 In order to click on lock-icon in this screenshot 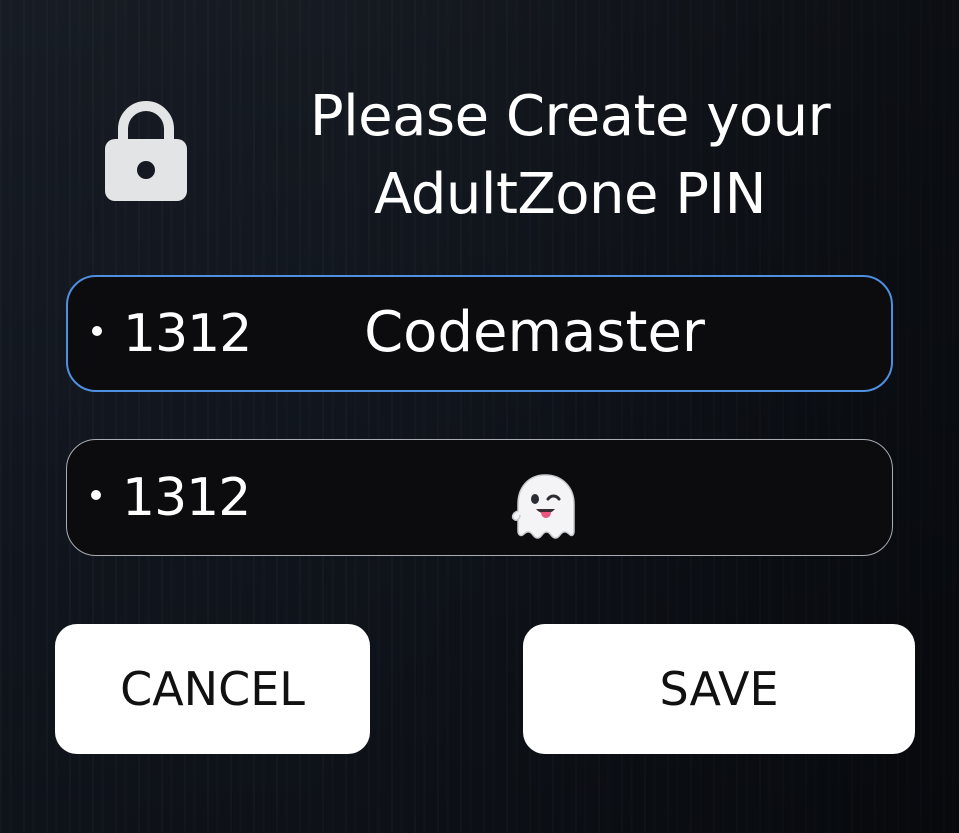, I will do `click(146, 150)`.